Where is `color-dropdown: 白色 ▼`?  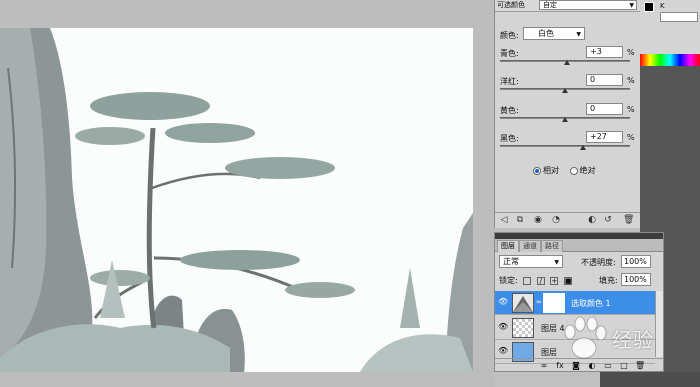 color-dropdown: 白色 ▼ is located at coordinates (554, 33).